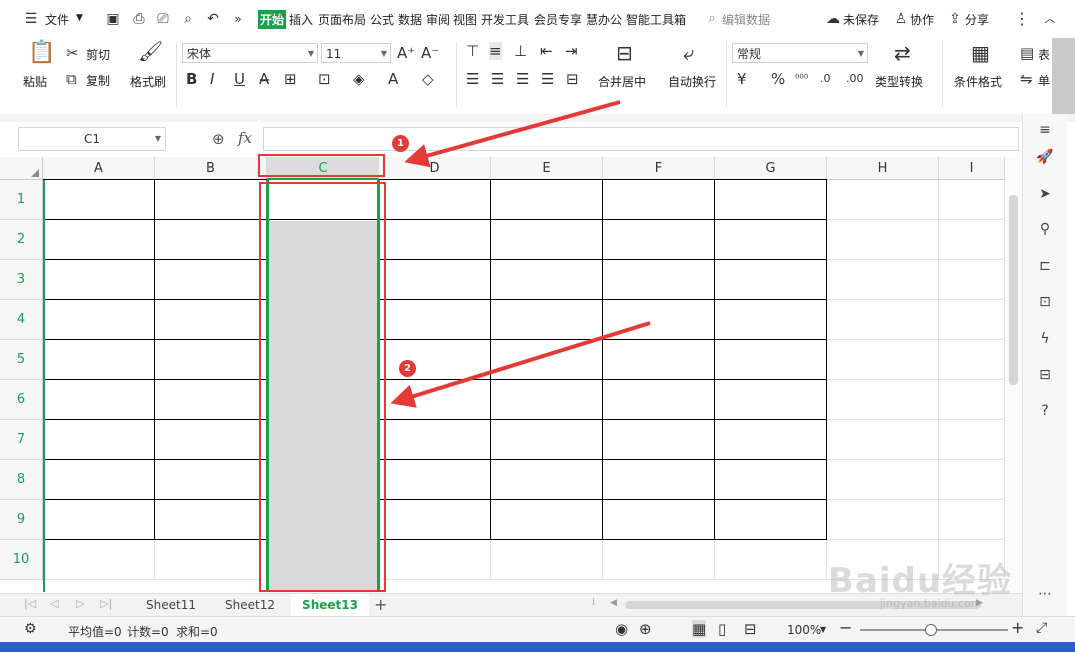 The width and height of the screenshot is (1075, 652). Describe the element at coordinates (645, 629) in the screenshot. I see `read-mode-icon: ⊕` at that location.